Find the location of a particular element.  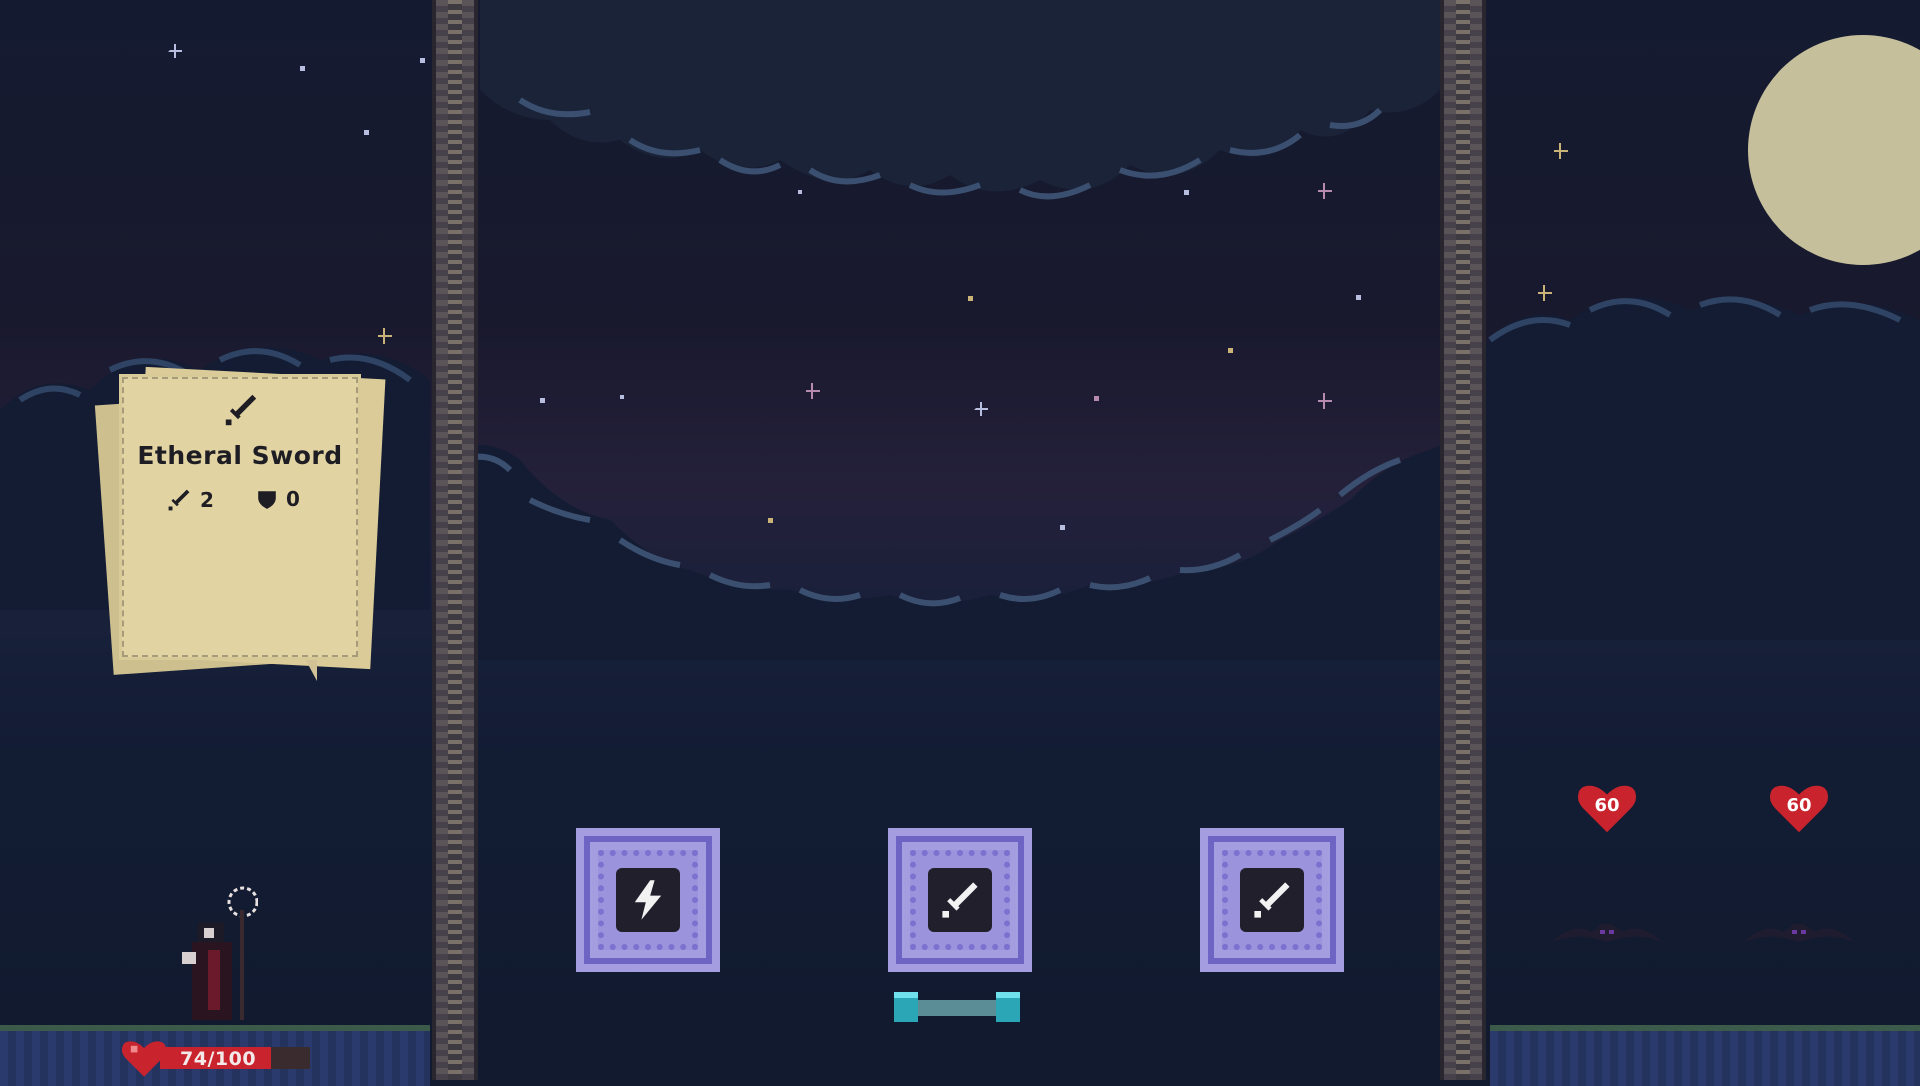

attack-stat: 2 is located at coordinates (190, 500).